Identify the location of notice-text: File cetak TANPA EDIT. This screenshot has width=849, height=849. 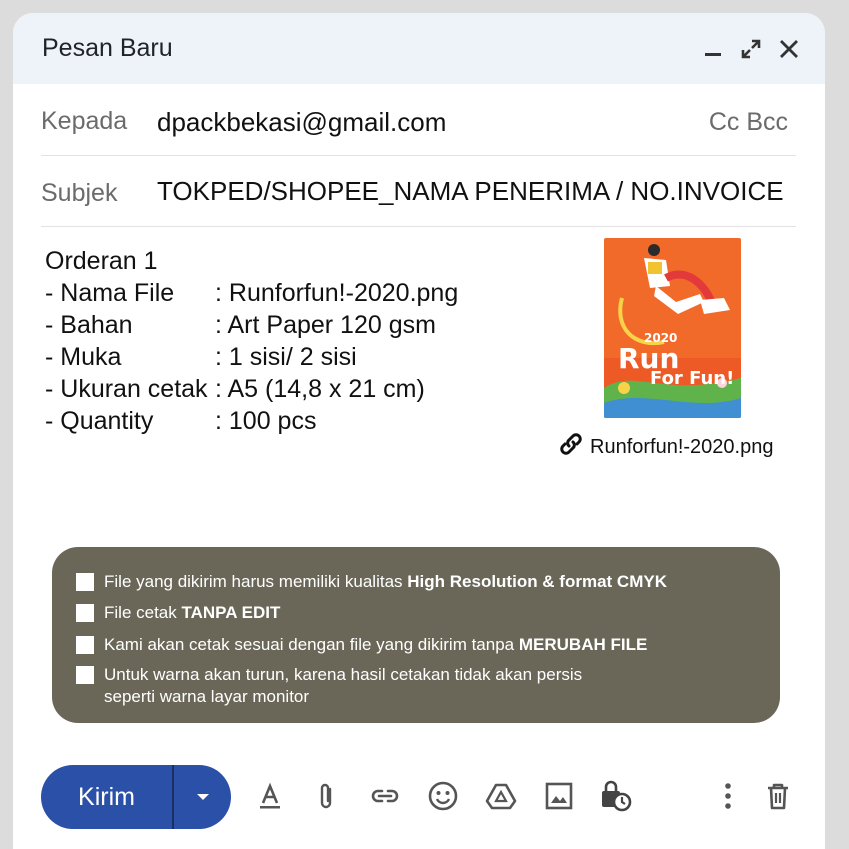
(192, 612).